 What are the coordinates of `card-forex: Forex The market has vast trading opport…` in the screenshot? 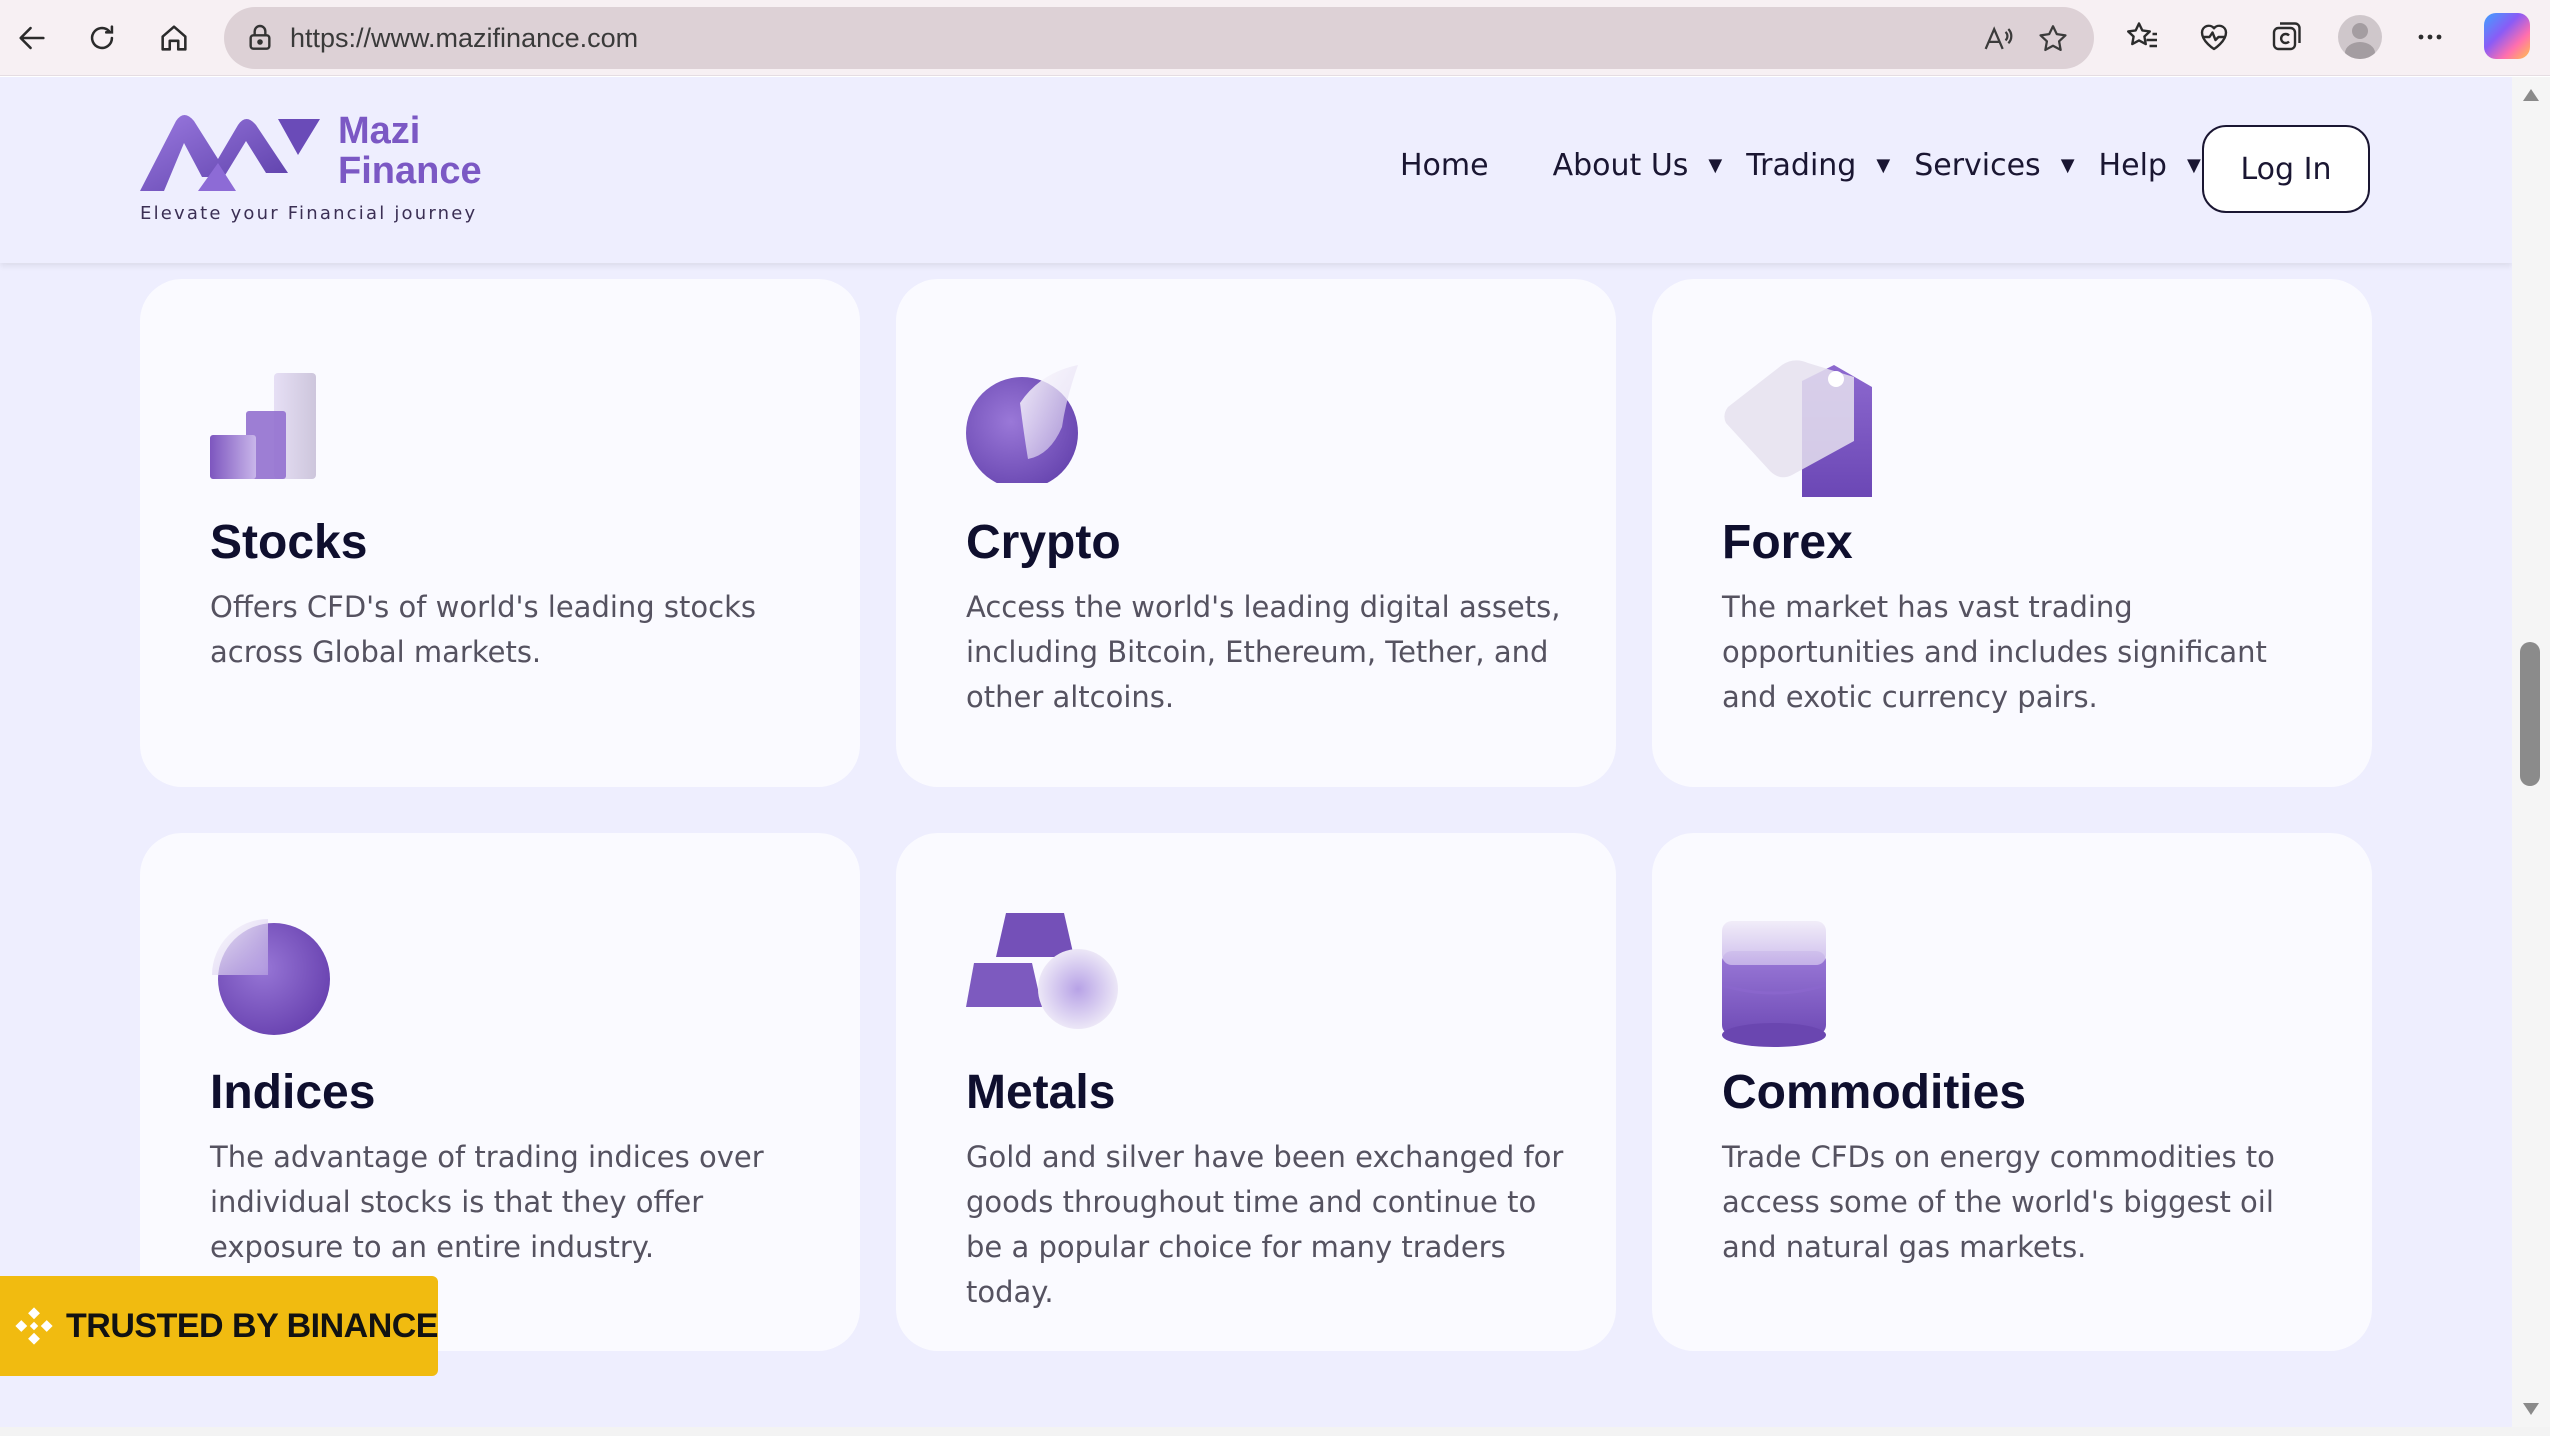 It's located at (2012, 533).